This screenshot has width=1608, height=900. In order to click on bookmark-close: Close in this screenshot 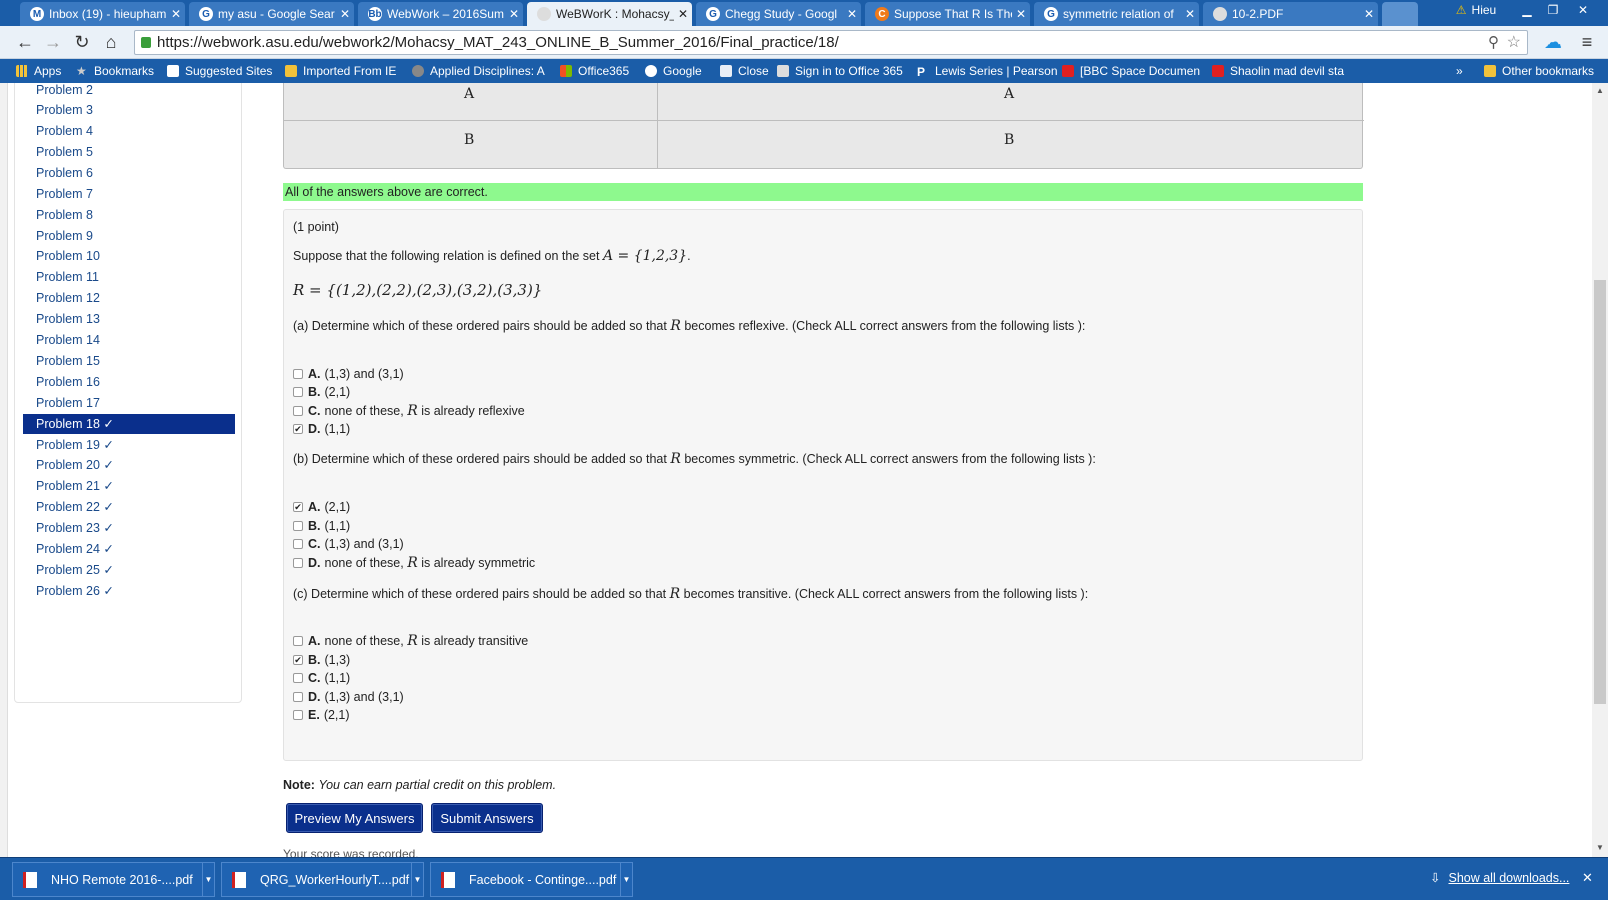, I will do `click(744, 71)`.